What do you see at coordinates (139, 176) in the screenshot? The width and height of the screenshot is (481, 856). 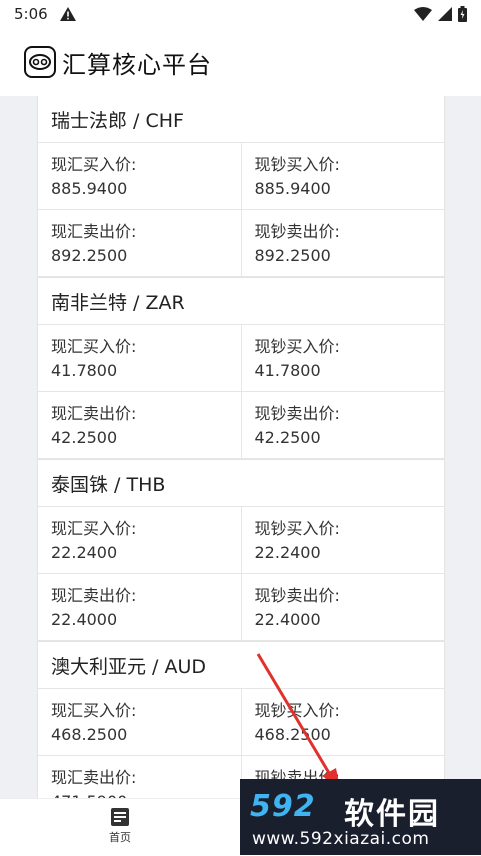 I see `transfer-buy-cell: 现汇买入价: 885.9400` at bounding box center [139, 176].